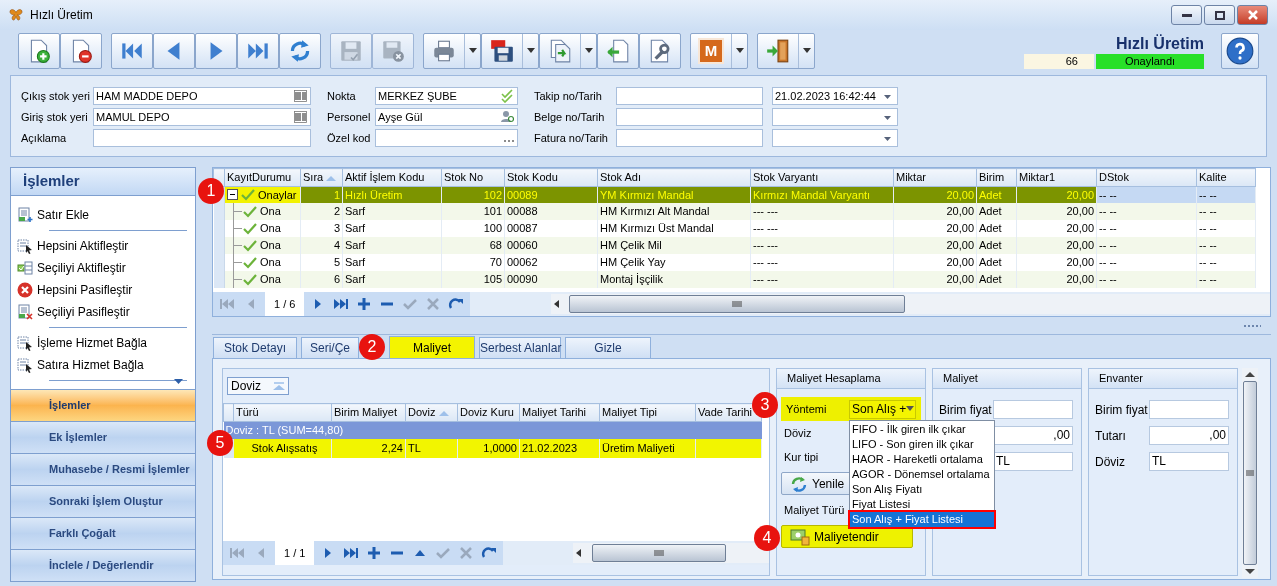 The width and height of the screenshot is (1277, 586). What do you see at coordinates (446, 96) in the screenshot?
I see `input-field: MERKEZ ŞUBE` at bounding box center [446, 96].